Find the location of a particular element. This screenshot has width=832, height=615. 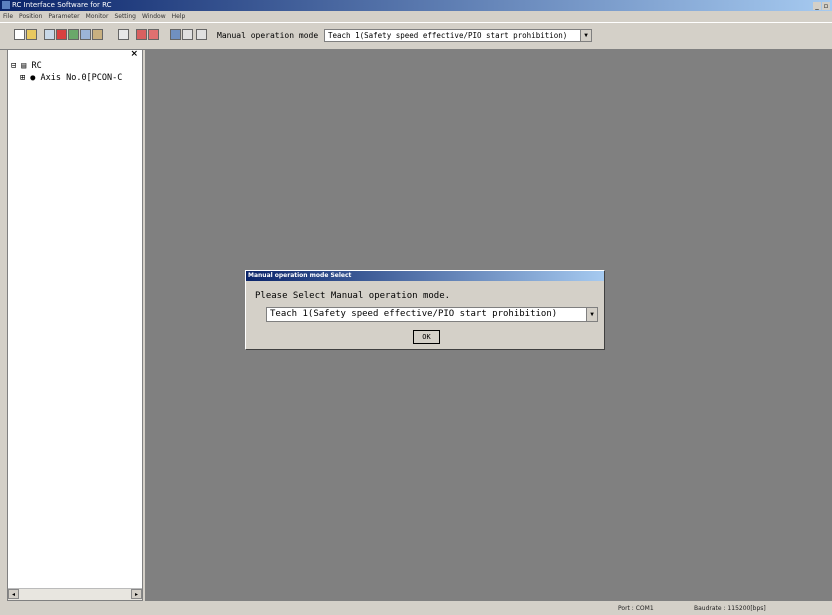

window-icon is located at coordinates (85, 34).